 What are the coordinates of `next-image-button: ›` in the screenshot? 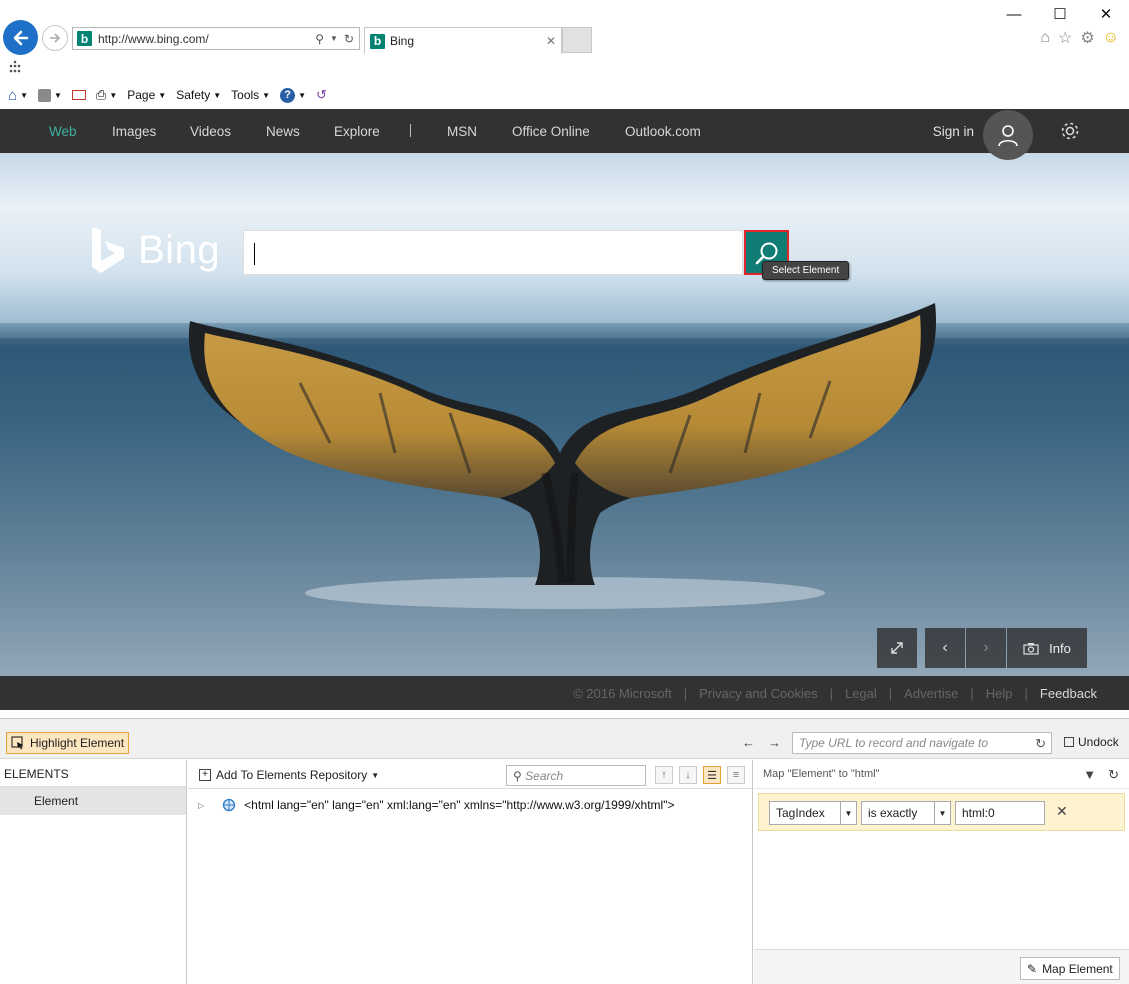 It's located at (986, 648).